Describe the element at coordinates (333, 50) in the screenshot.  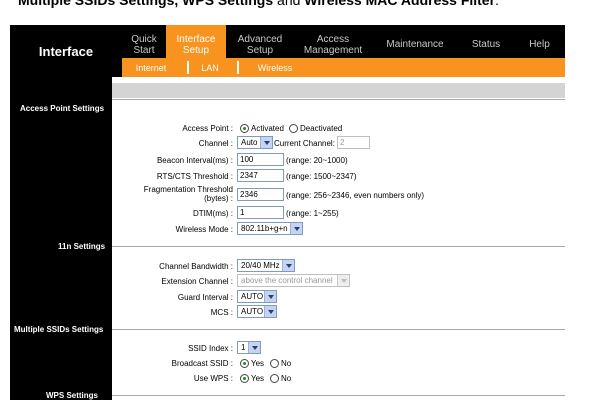
I see `tab-access-management-line2: Management` at that location.